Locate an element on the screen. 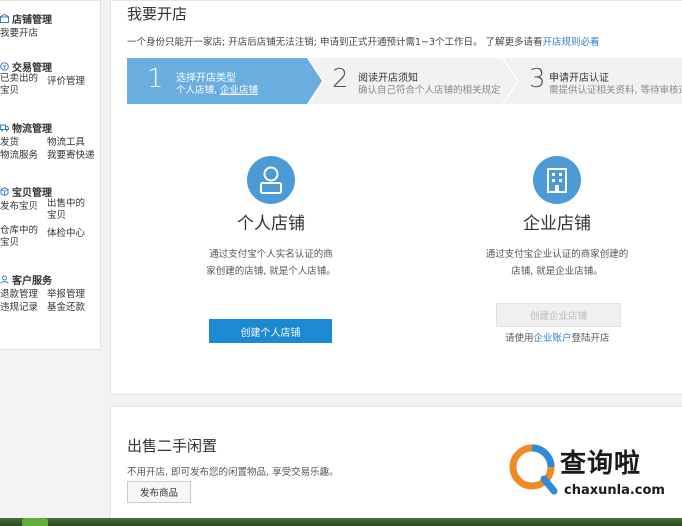 The height and width of the screenshot is (526, 682). step-number: 1 is located at coordinates (155, 79).